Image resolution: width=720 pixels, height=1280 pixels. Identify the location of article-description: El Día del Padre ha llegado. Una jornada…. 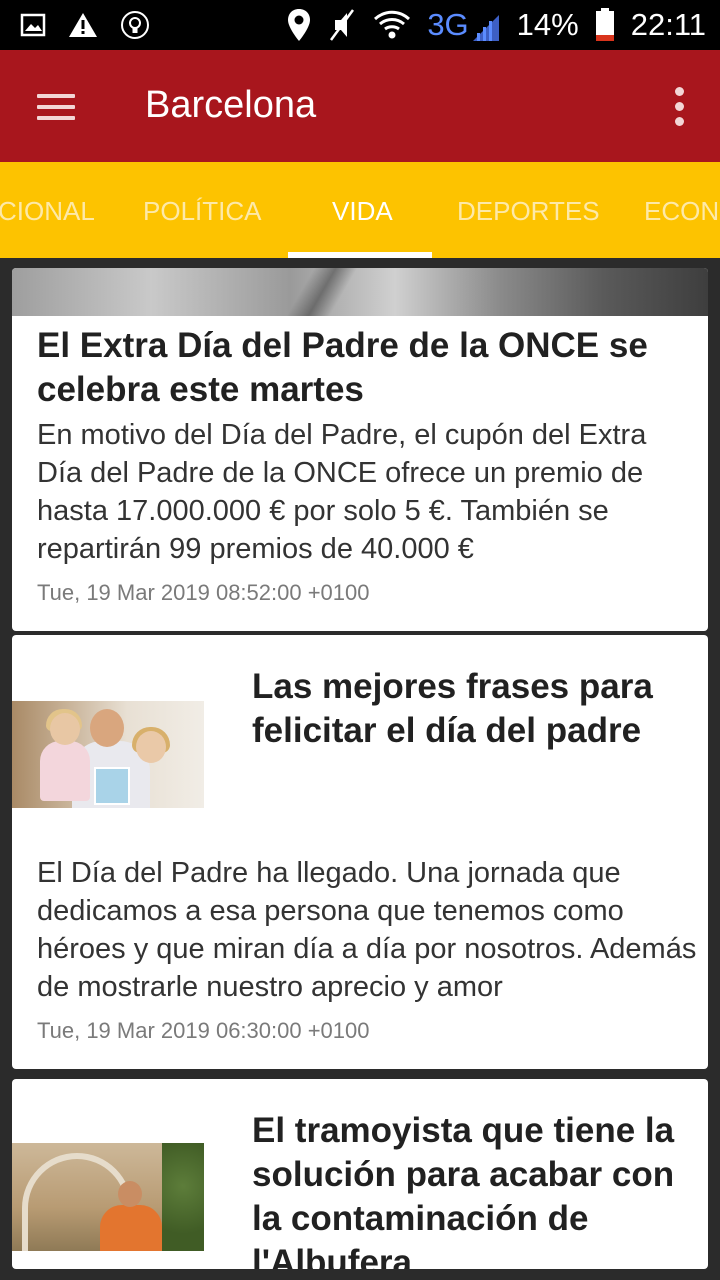
(367, 930).